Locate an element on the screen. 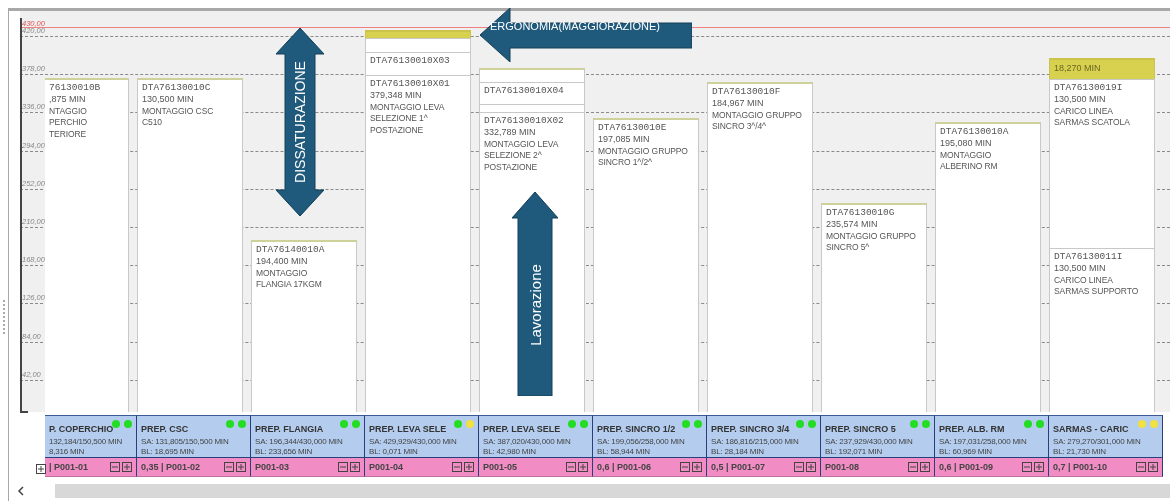 The height and width of the screenshot is (501, 1170). station-code: P001-03 is located at coordinates (272, 467).